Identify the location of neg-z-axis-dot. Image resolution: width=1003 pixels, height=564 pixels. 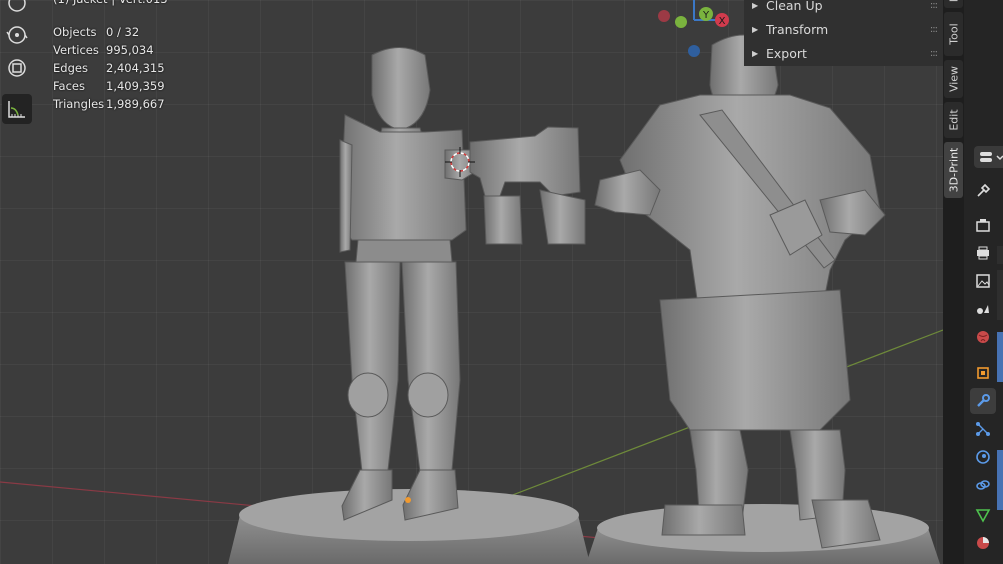
(694, 51).